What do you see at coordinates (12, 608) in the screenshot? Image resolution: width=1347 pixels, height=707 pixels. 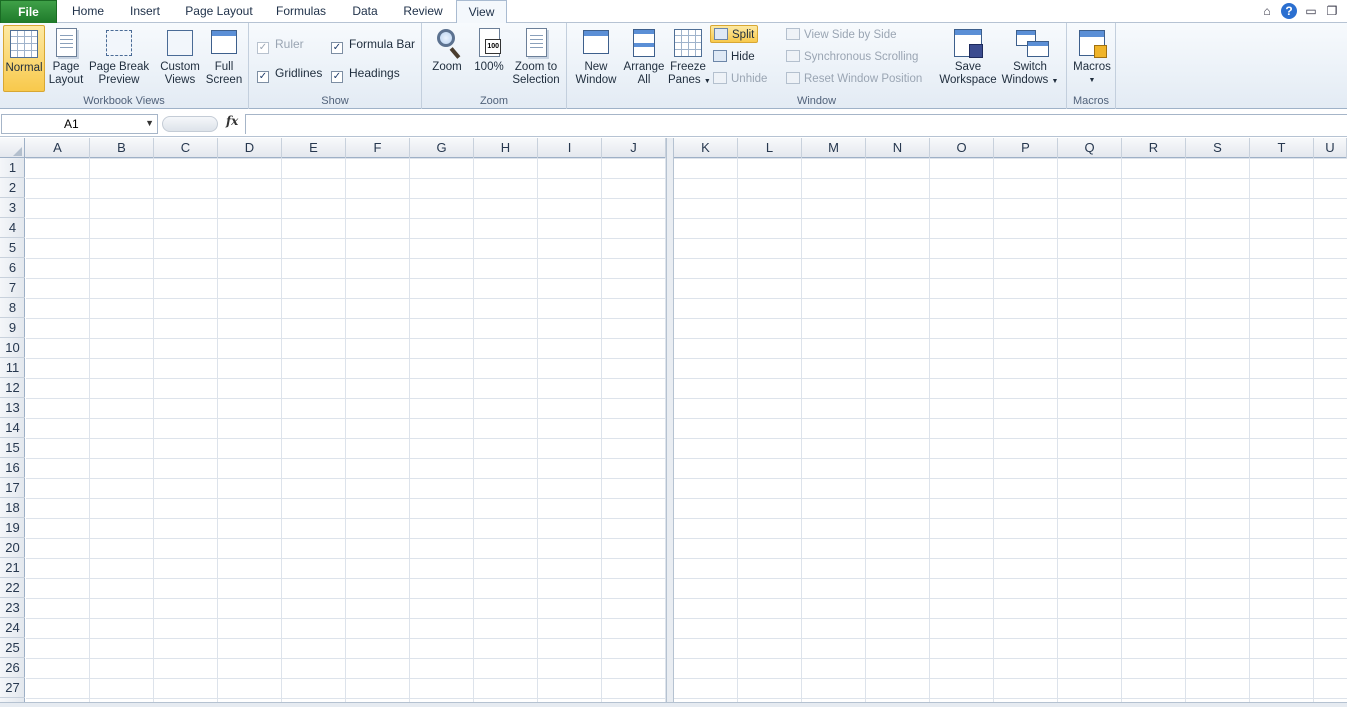 I see `row-header-23: 23` at bounding box center [12, 608].